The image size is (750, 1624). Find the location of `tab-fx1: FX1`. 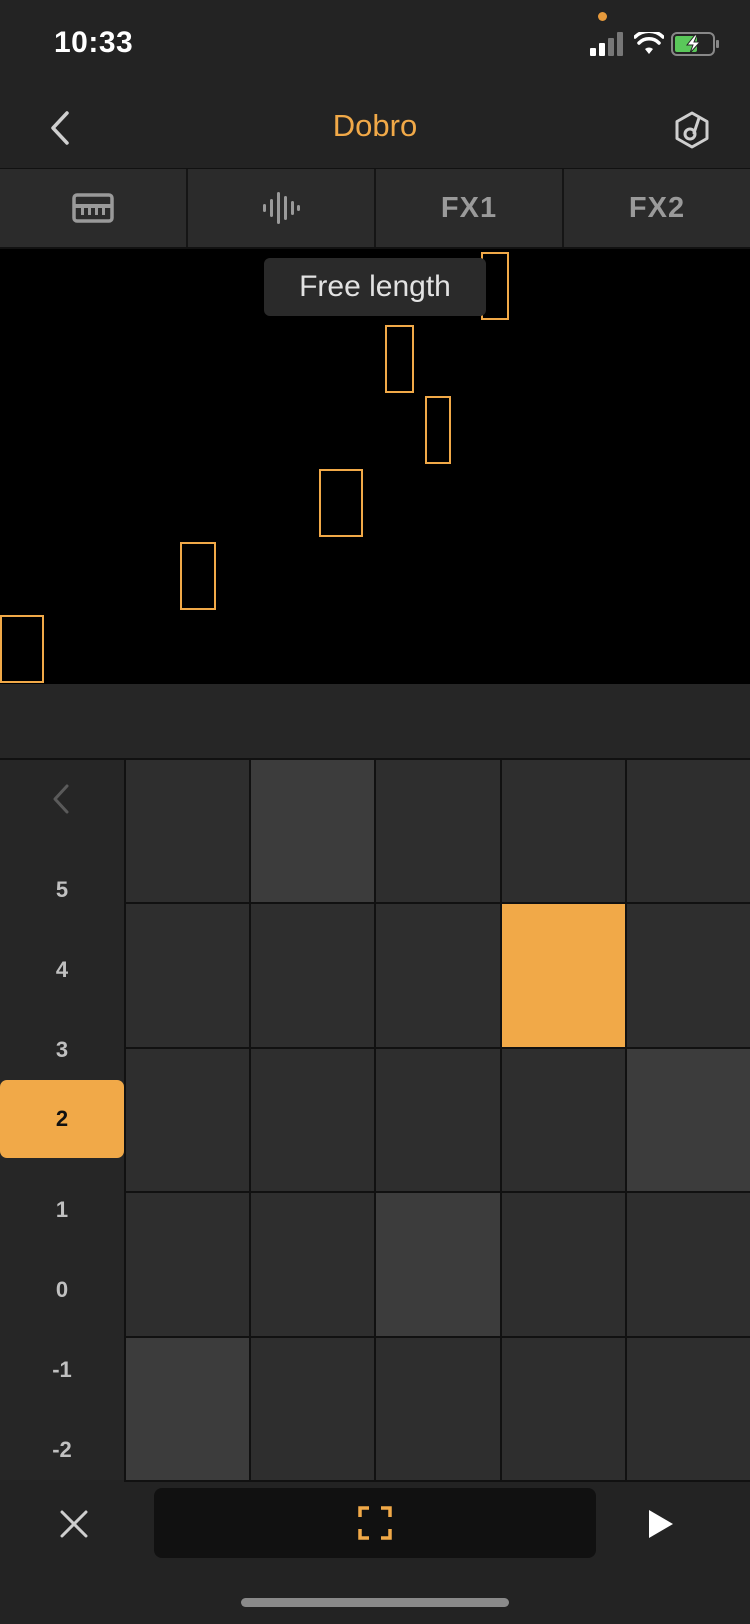

tab-fx1: FX1 is located at coordinates (470, 208).